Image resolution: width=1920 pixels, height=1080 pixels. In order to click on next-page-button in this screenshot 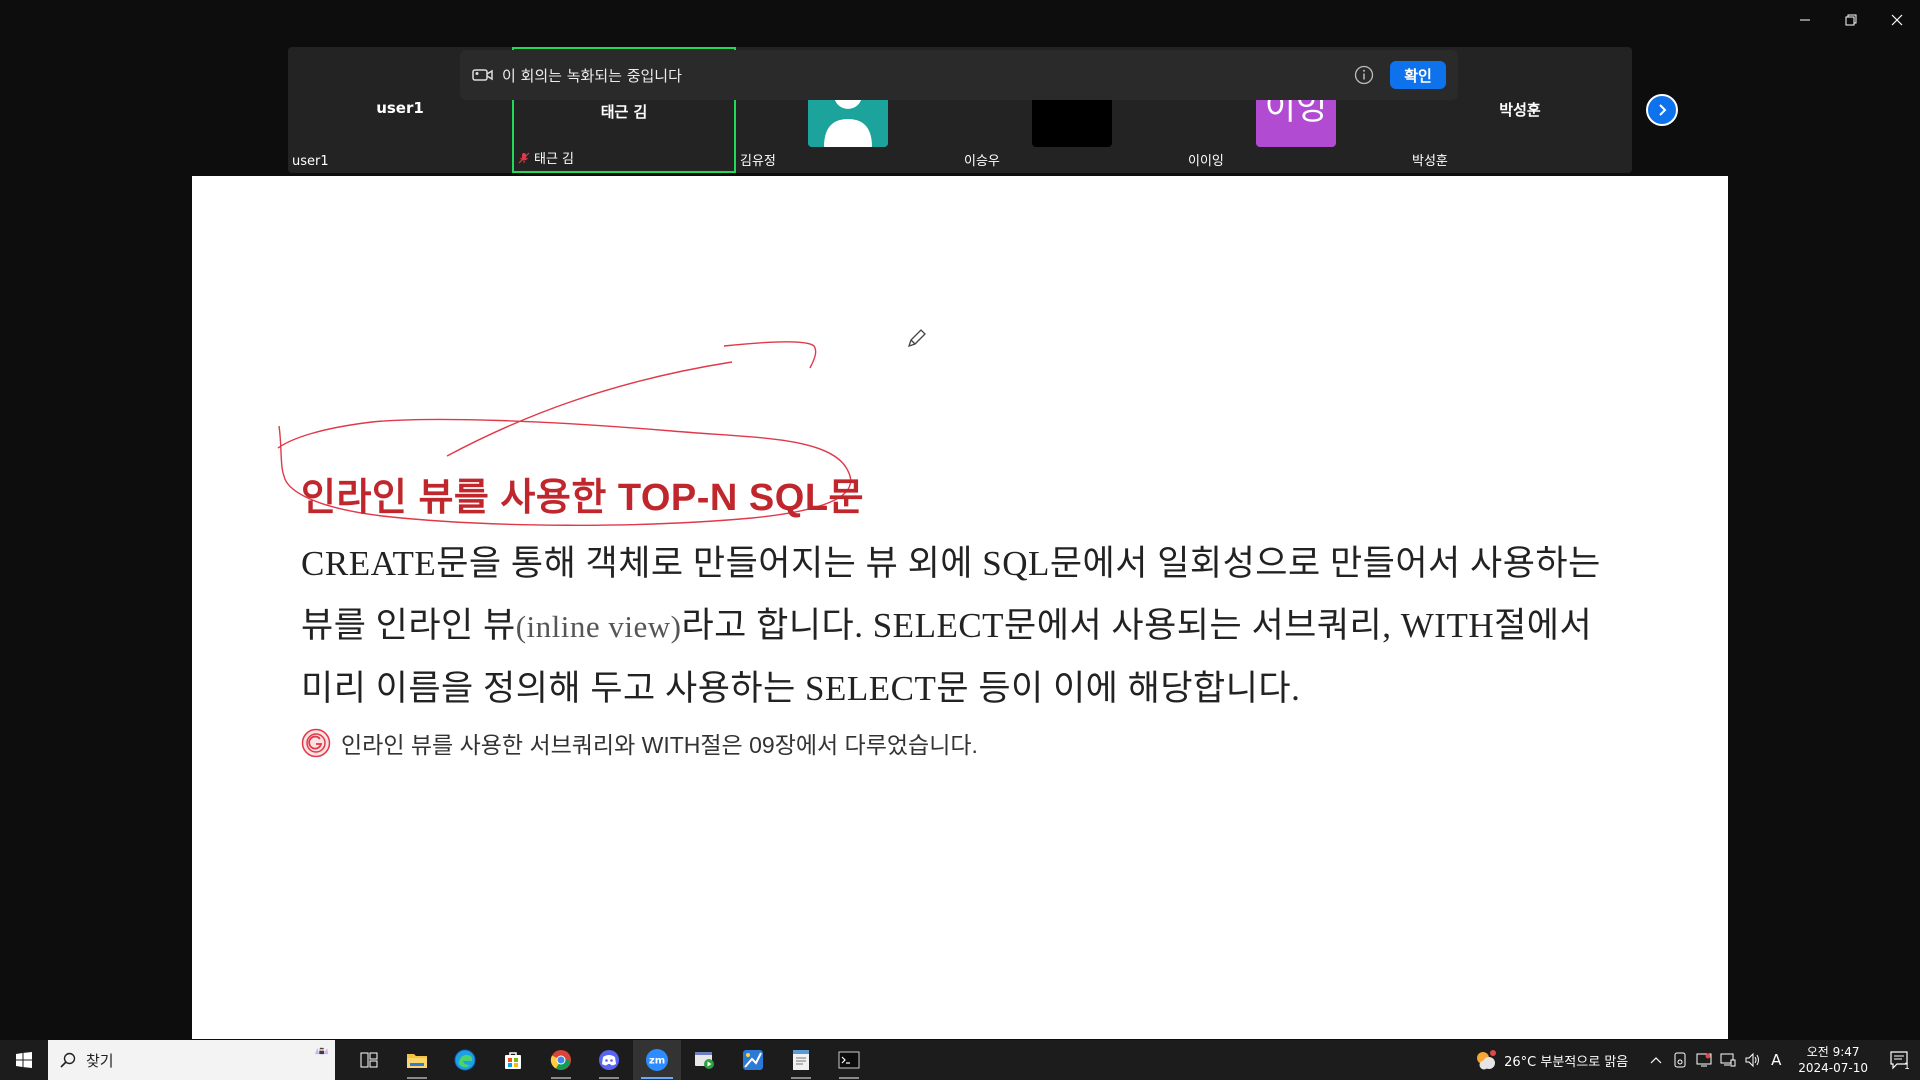, I will do `click(1662, 110)`.